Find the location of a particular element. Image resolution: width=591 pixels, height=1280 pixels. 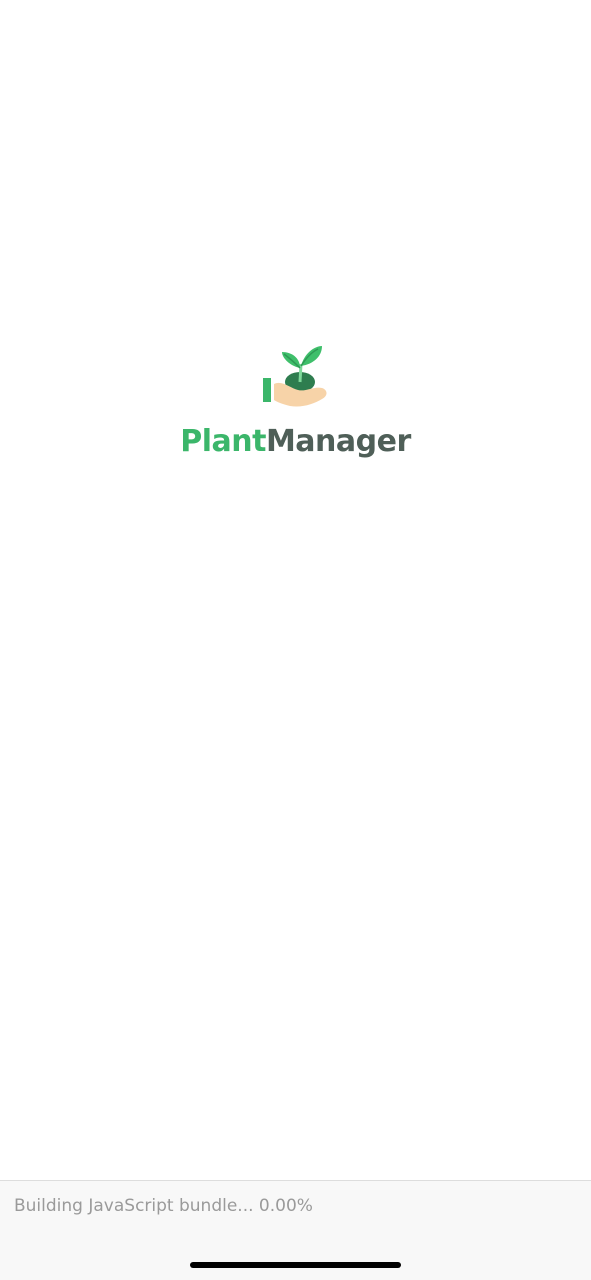

app-name: PlantManager is located at coordinates (295, 442).